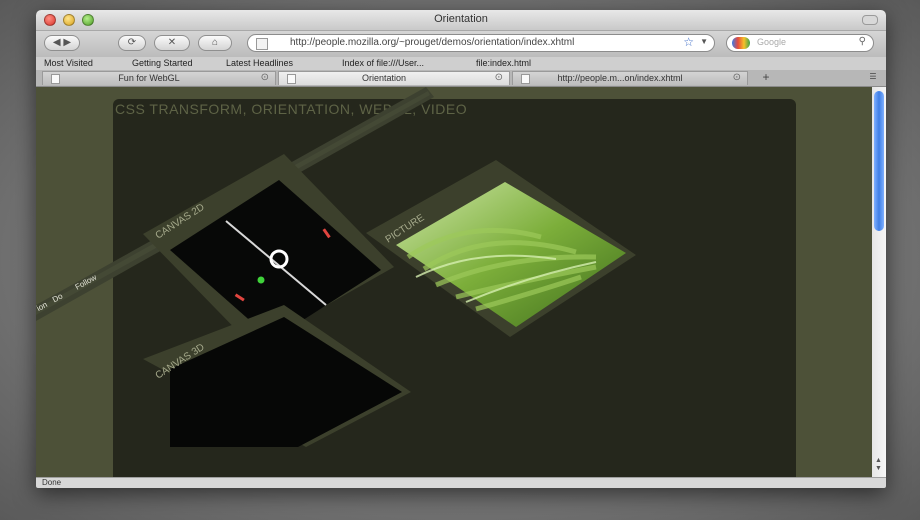  I want to click on scrollbar-thumb, so click(879, 161).